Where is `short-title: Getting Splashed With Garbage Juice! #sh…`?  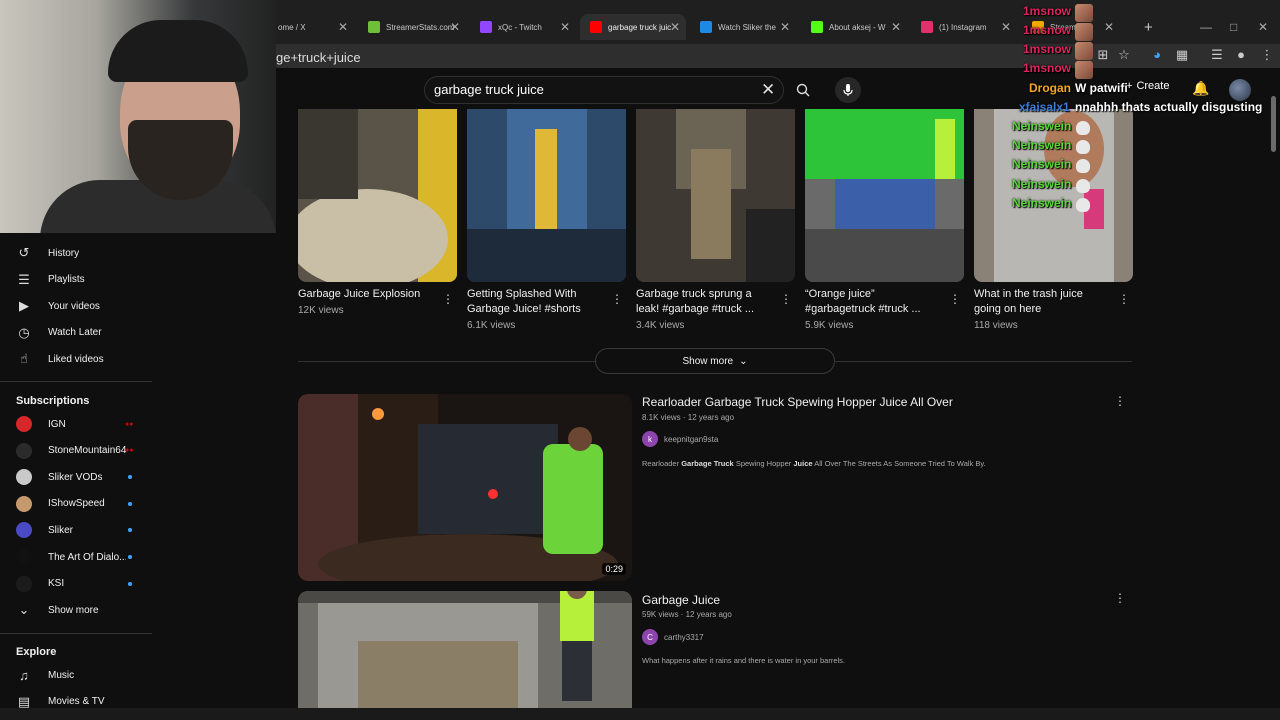 short-title: Getting Splashed With Garbage Juice! #sh… is located at coordinates (532, 302).